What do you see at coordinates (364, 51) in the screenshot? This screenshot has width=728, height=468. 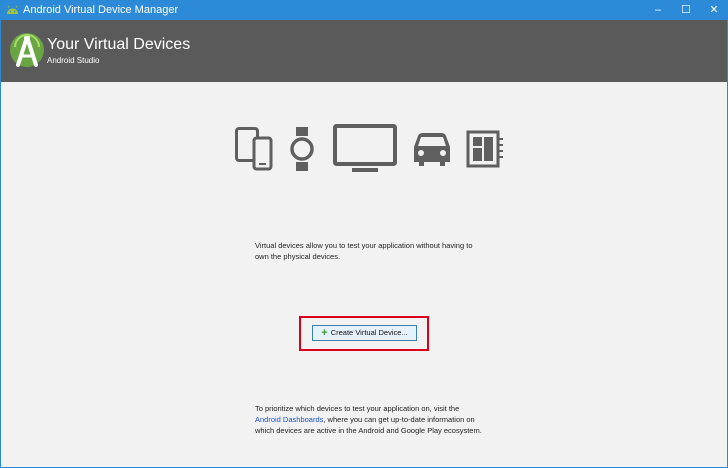 I see `header-banner: Your Virtual Devices Android Studio` at bounding box center [364, 51].